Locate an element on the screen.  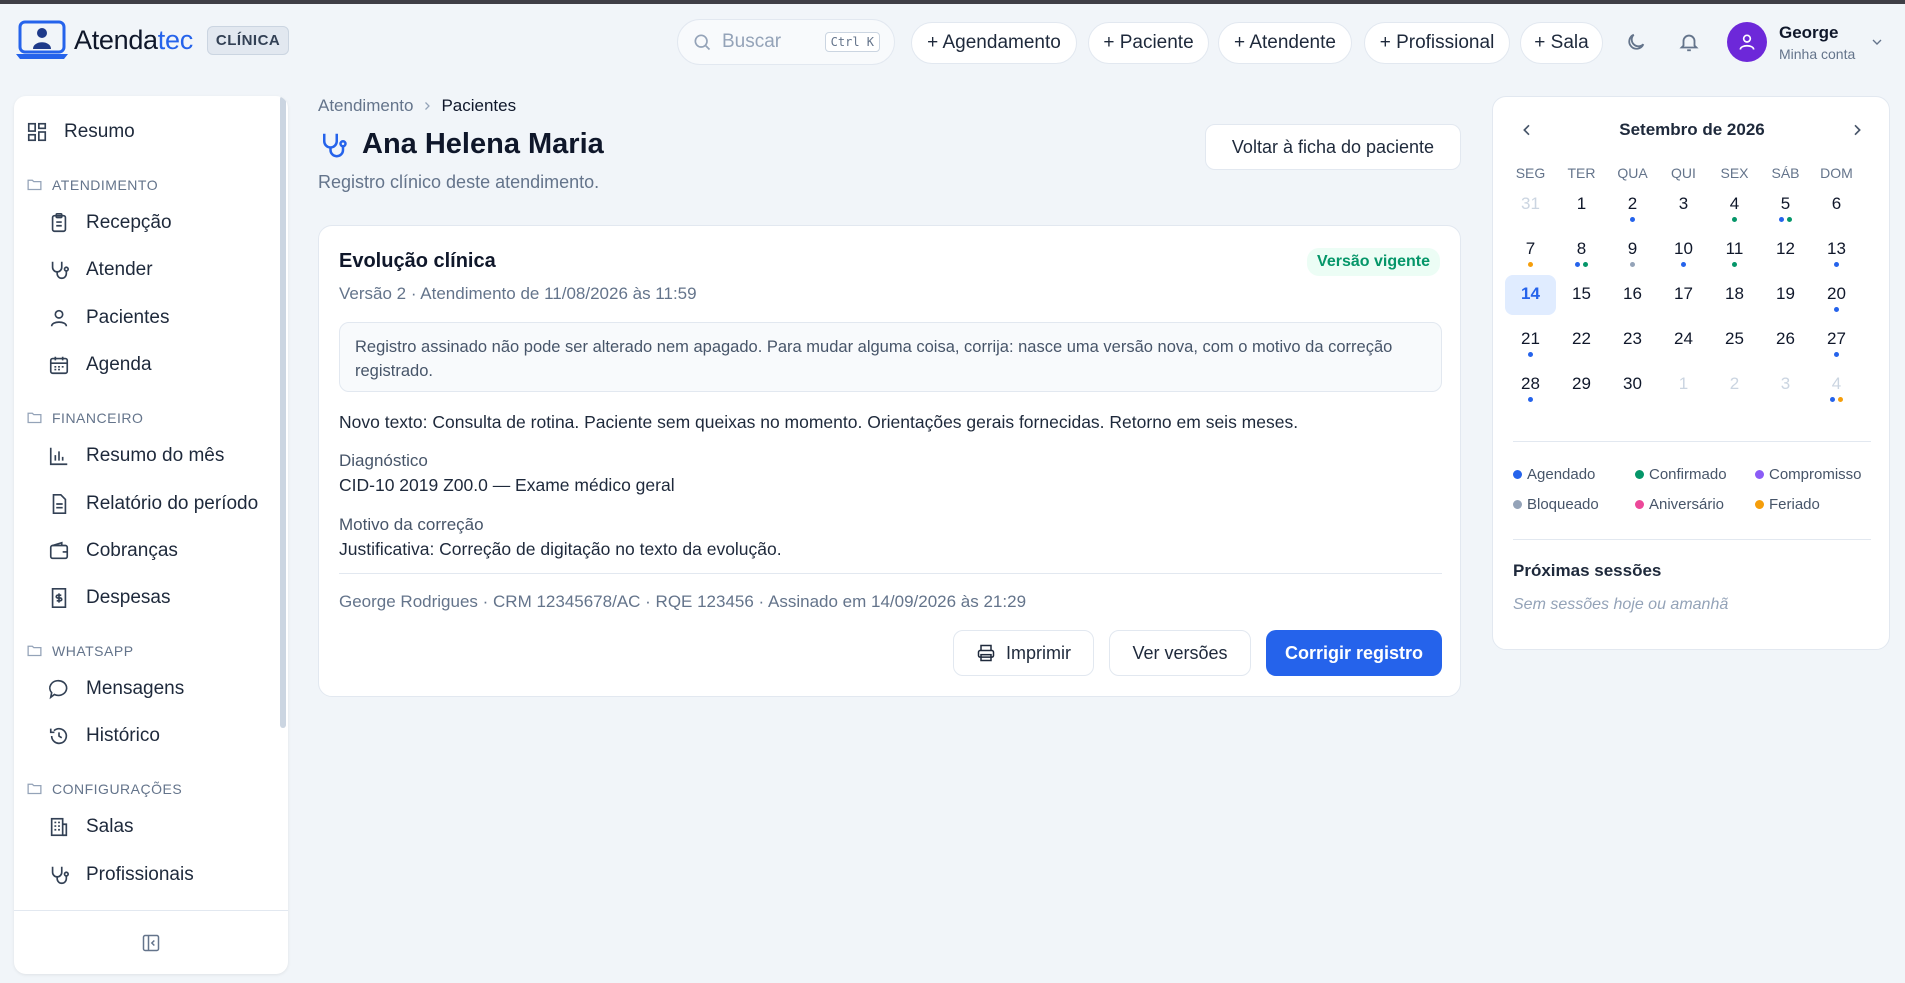
moon-icon is located at coordinates (1636, 41).